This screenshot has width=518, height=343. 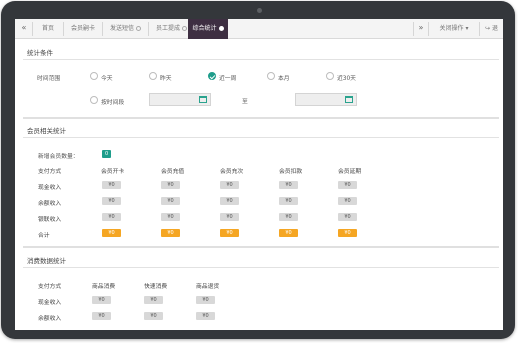 I want to click on col-header-open-card: 会员开卡, so click(x=113, y=172).